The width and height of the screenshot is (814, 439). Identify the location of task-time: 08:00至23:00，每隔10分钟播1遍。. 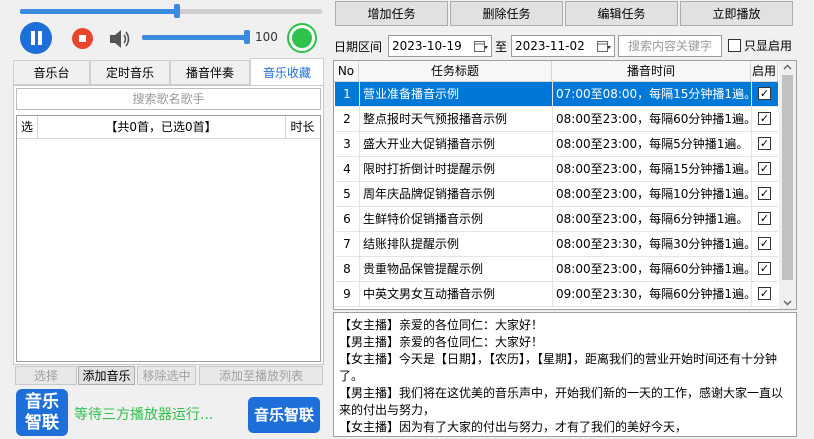
(652, 194).